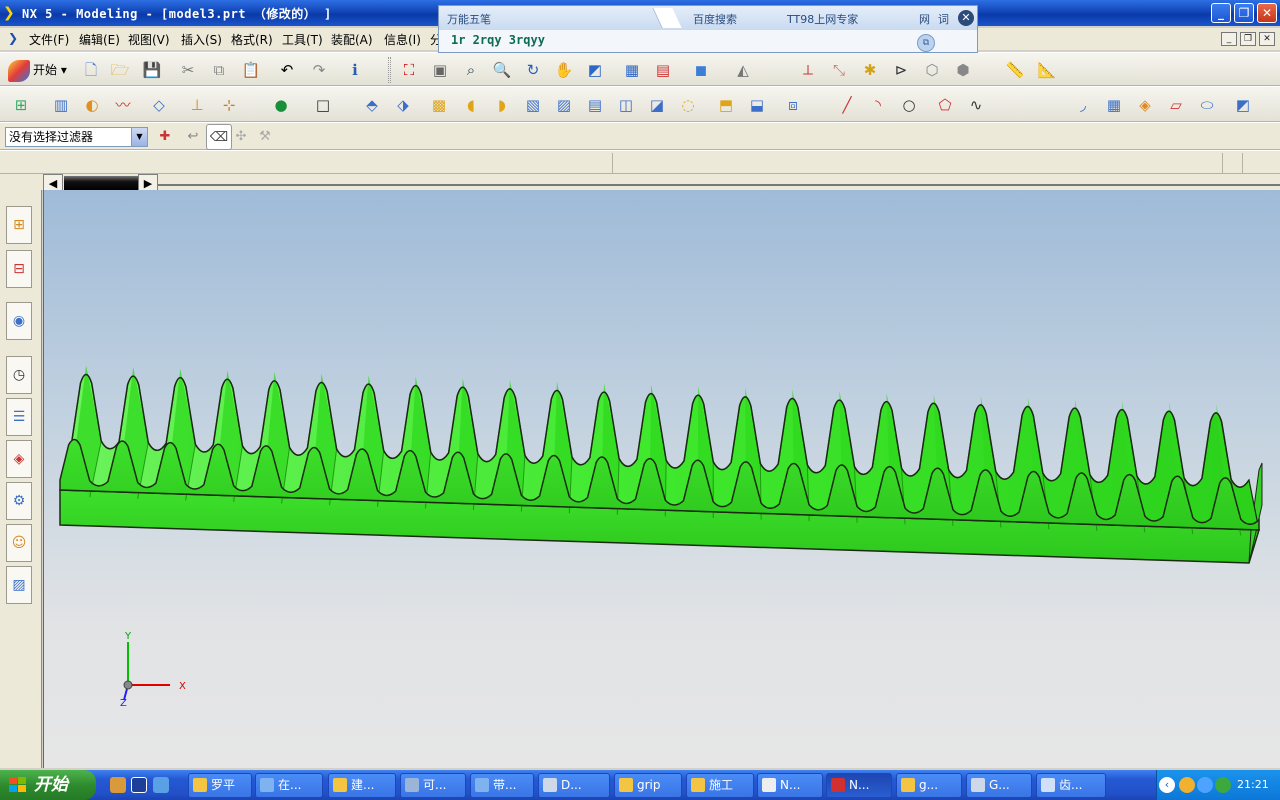 The height and width of the screenshot is (800, 1280). What do you see at coordinates (743, 70) in the screenshot?
I see `edge-display-icon: ◭` at bounding box center [743, 70].